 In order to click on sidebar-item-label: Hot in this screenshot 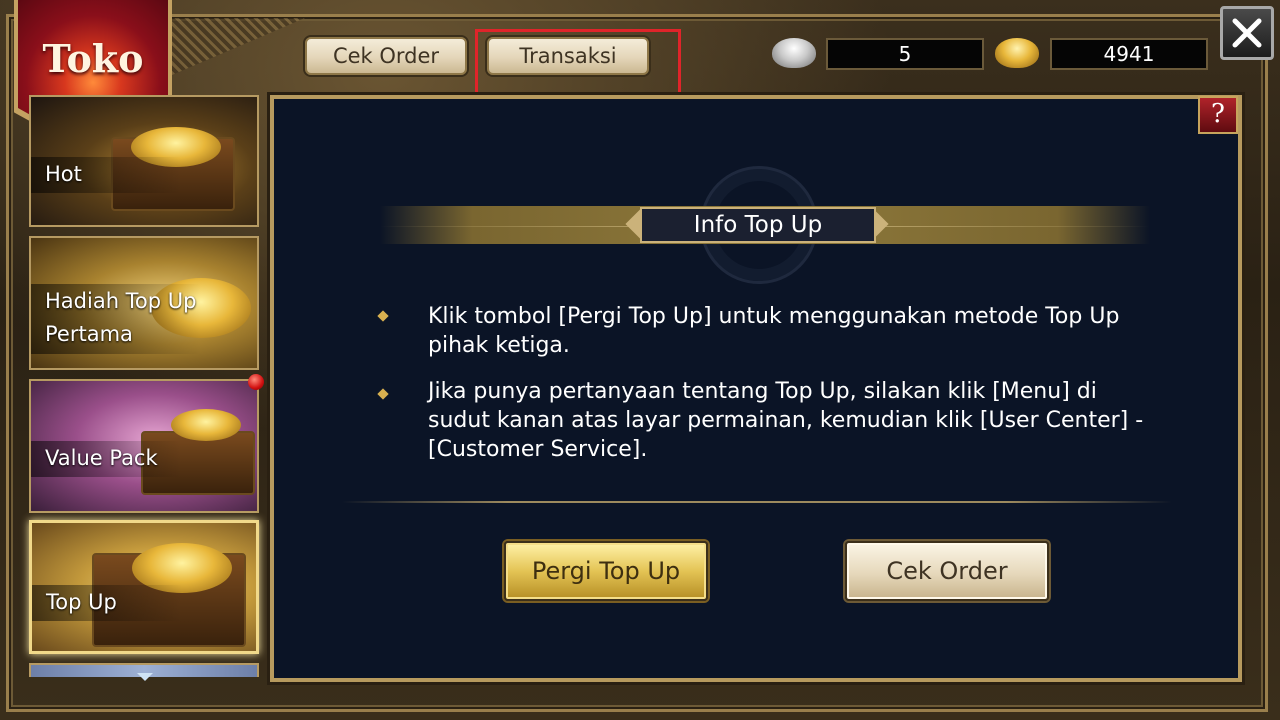, I will do `click(63, 174)`.